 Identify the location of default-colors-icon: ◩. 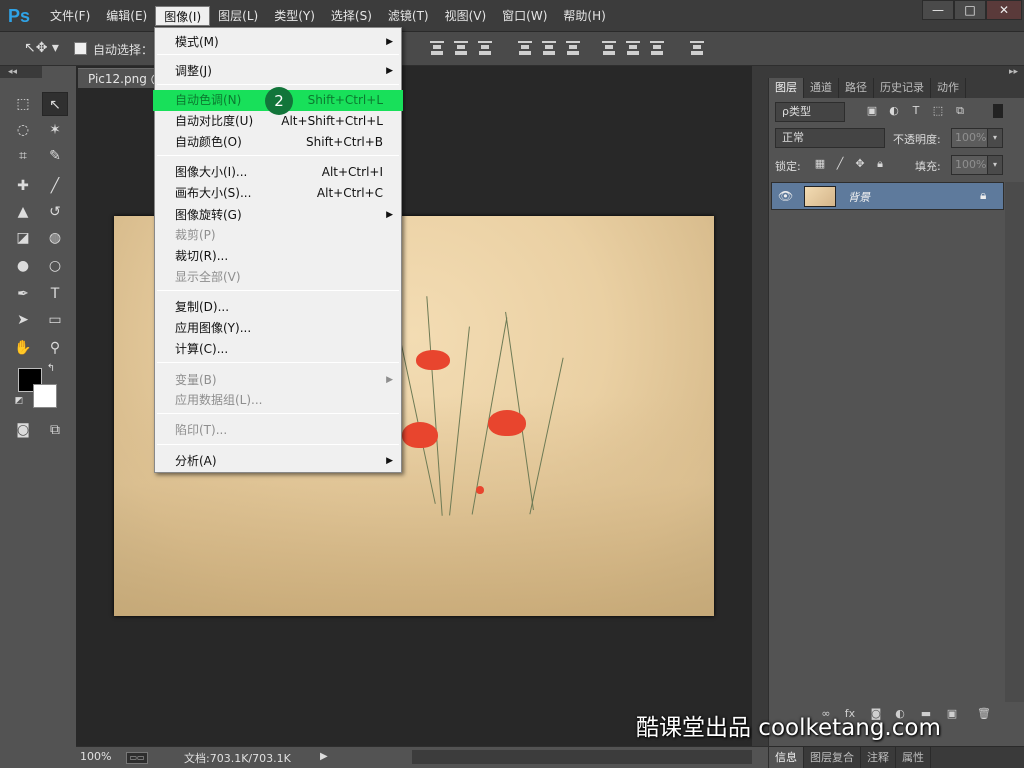
(19, 401).